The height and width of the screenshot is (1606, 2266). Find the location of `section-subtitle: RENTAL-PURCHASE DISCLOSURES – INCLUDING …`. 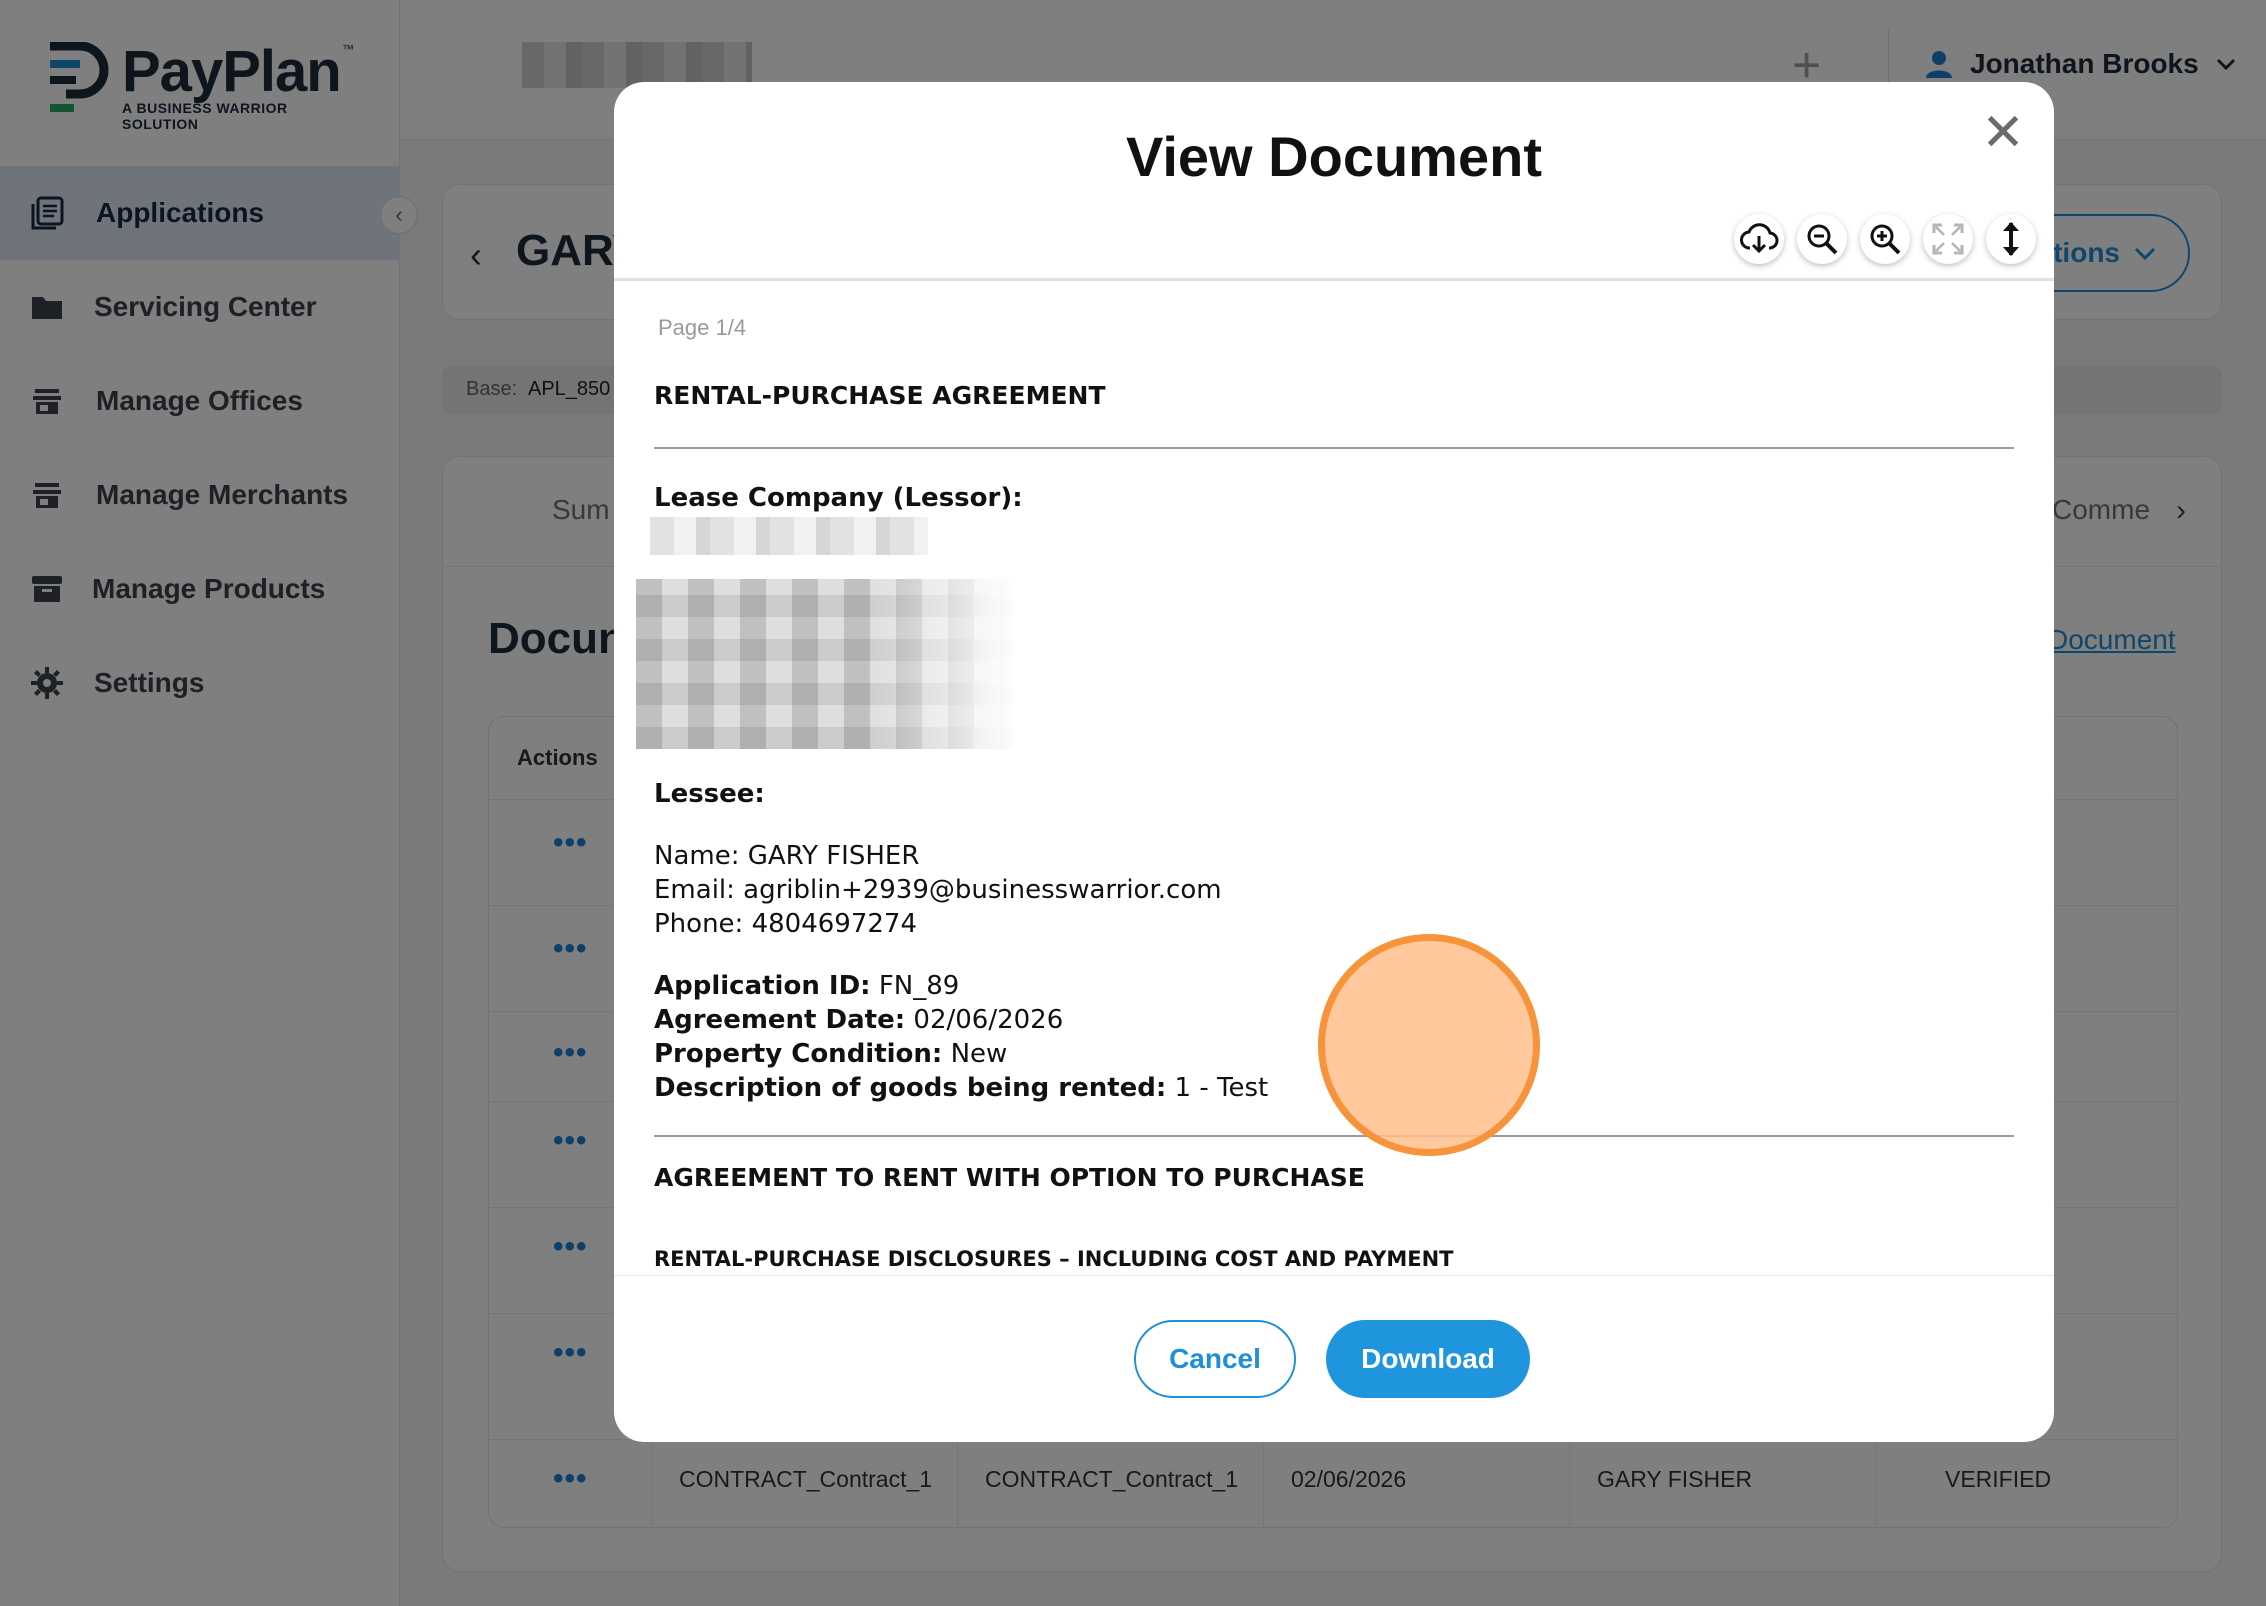

section-subtitle: RENTAL-PURCHASE DISCLOSURES – INCLUDING … is located at coordinates (1054, 1259).